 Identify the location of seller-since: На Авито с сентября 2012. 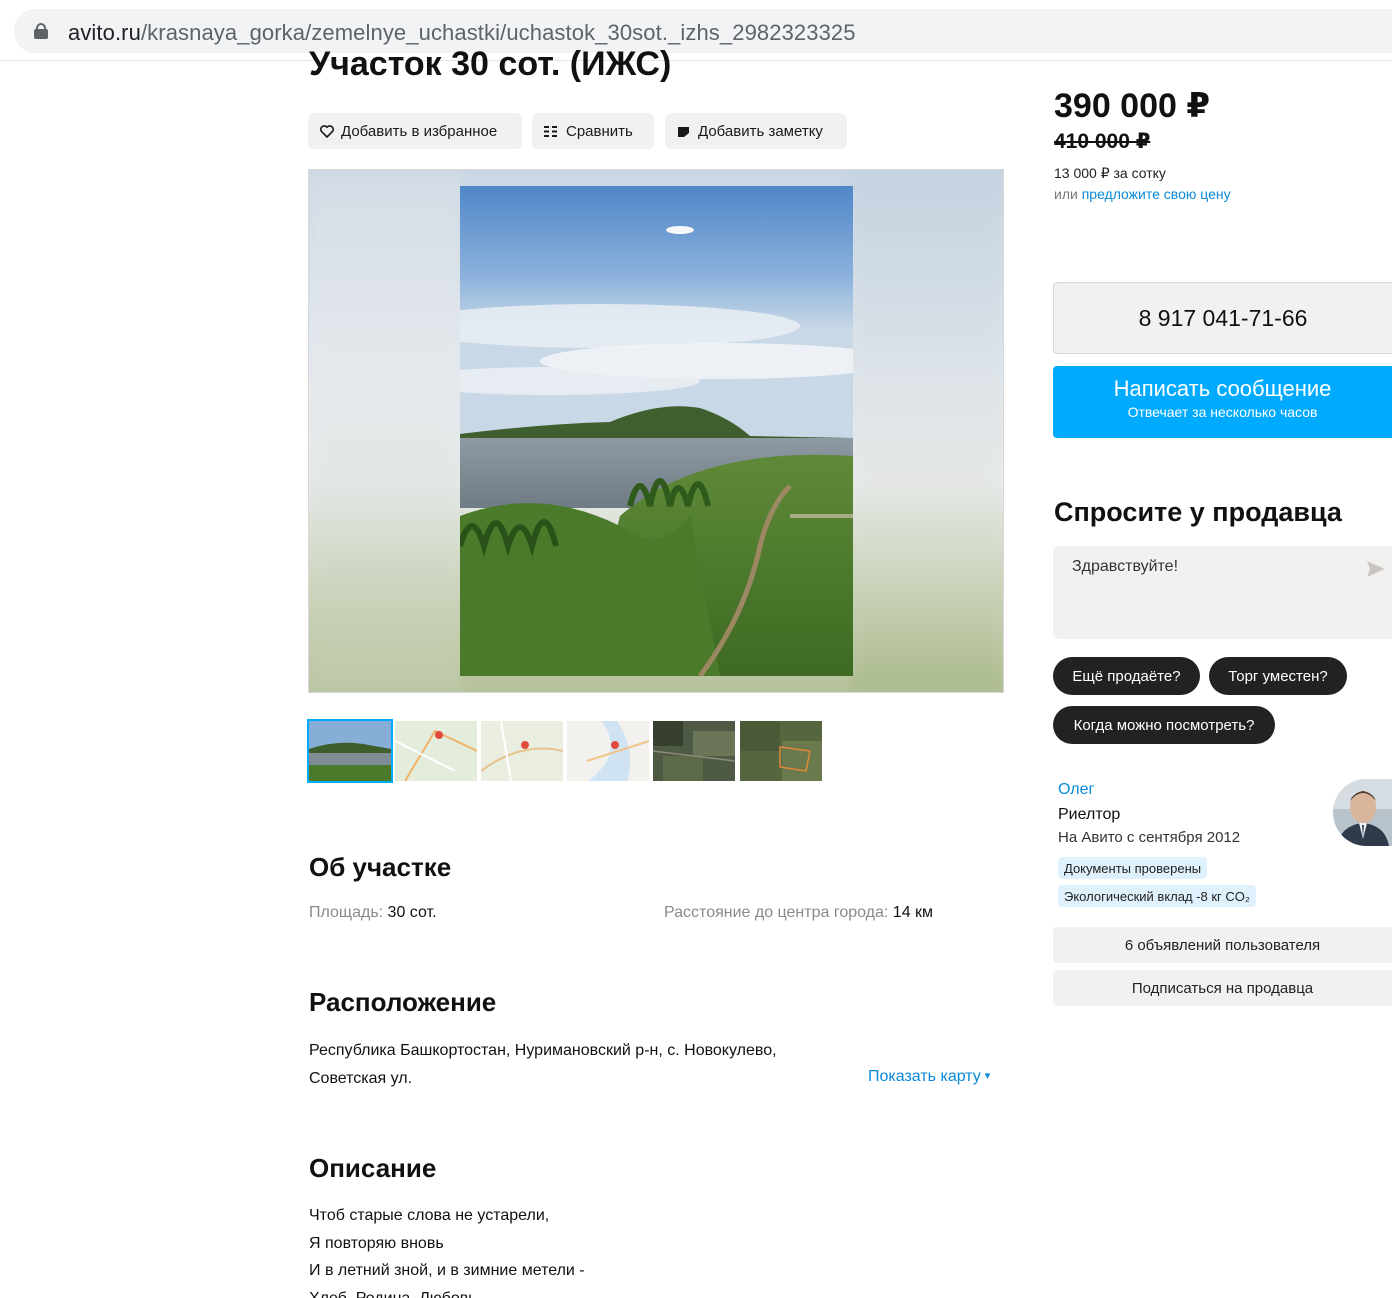
(1149, 837).